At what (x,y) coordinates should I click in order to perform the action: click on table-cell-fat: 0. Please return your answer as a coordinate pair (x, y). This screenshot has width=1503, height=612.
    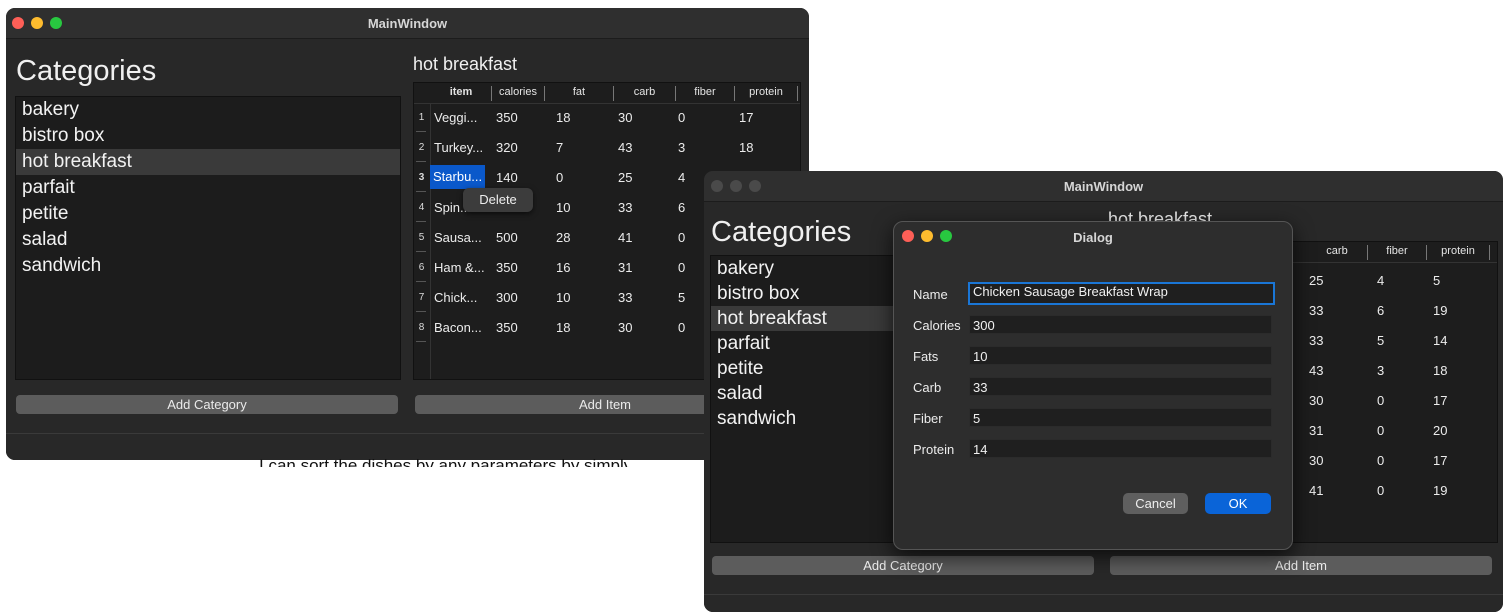
    Looking at the image, I should click on (559, 177).